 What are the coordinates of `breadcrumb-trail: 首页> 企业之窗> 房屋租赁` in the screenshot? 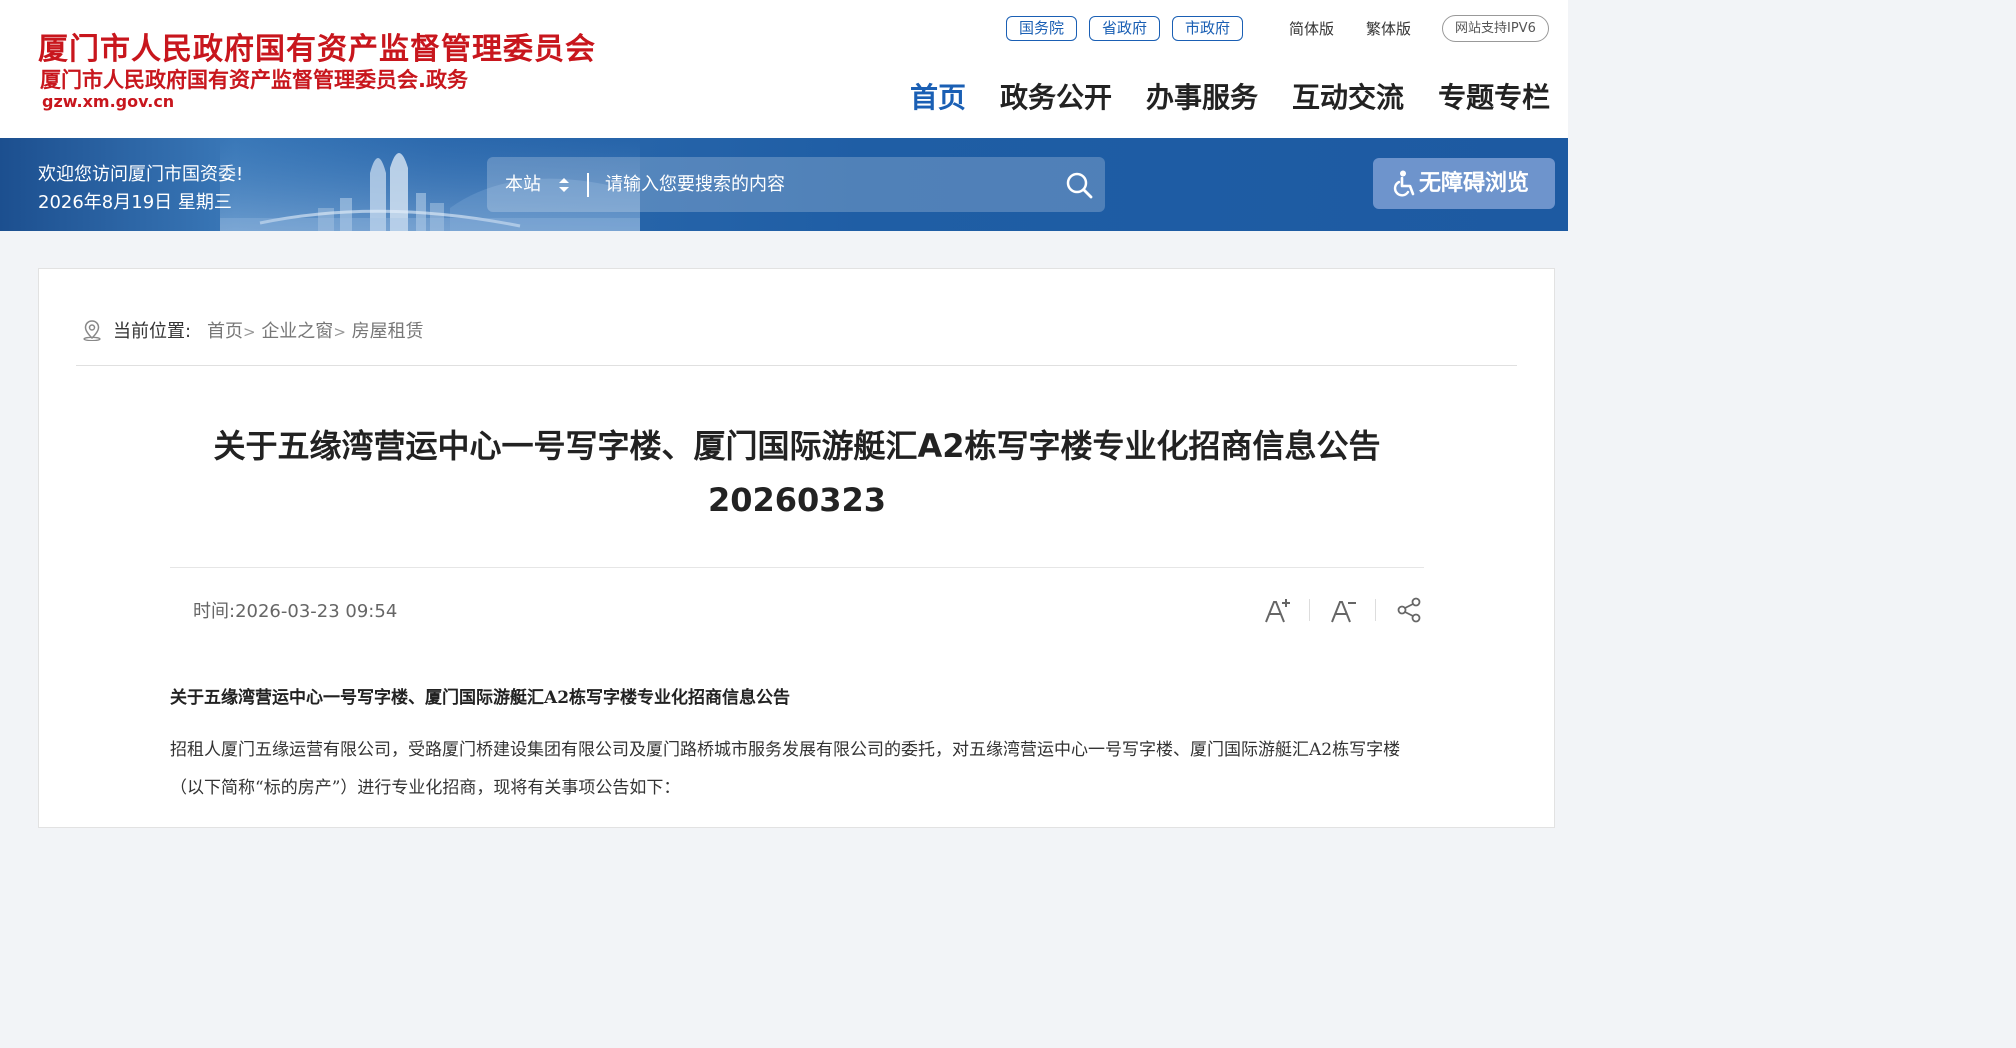 It's located at (315, 330).